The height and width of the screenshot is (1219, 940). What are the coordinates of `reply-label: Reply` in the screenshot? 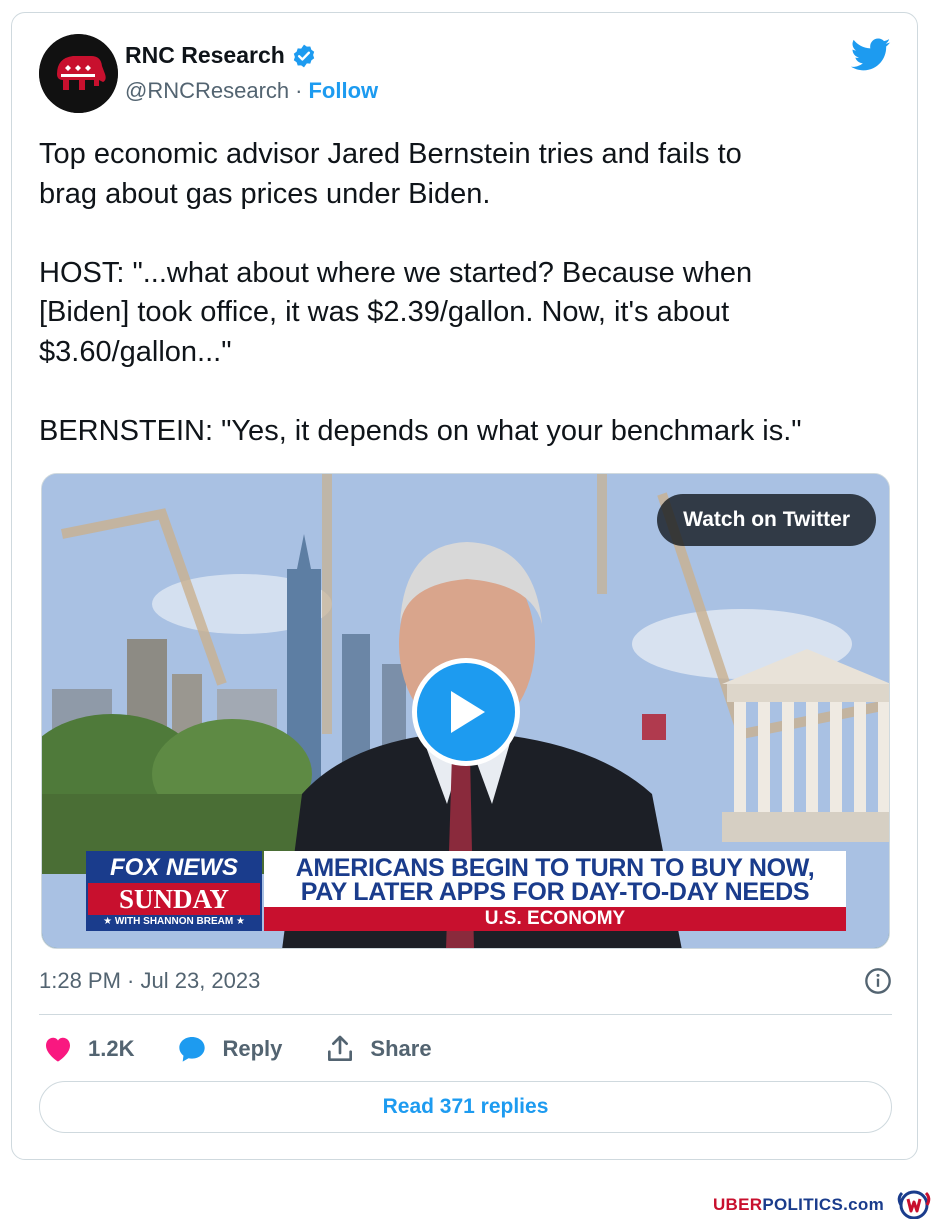 It's located at (252, 1048).